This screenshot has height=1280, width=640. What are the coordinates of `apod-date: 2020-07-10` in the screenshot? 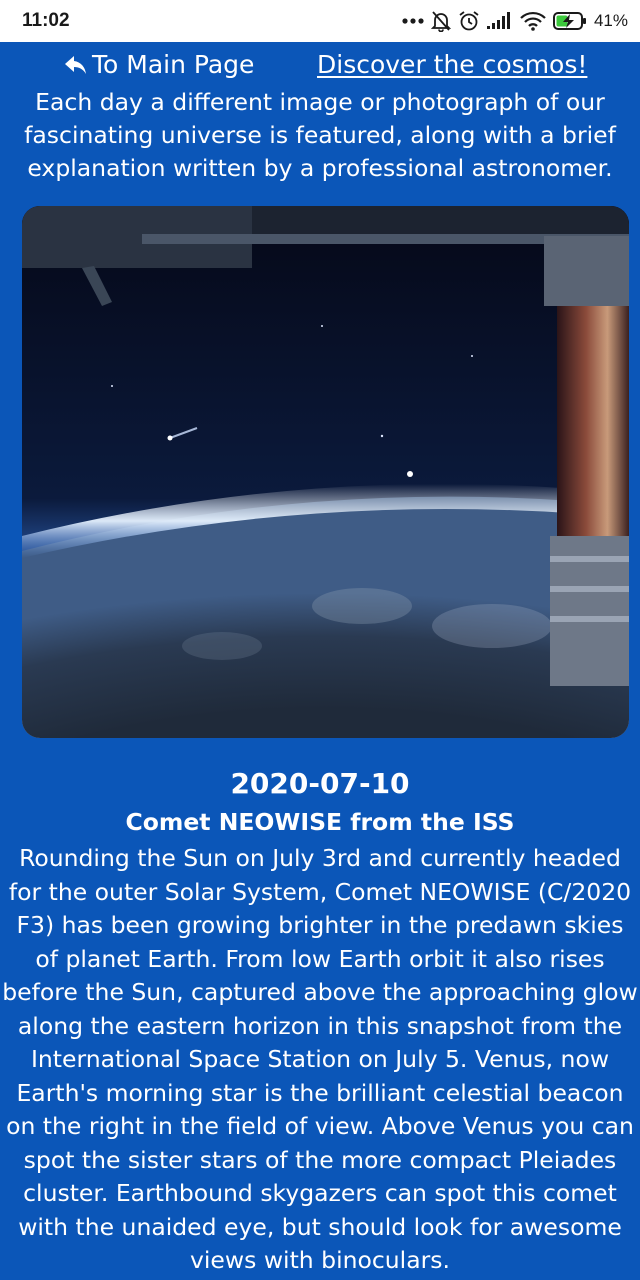 It's located at (320, 783).